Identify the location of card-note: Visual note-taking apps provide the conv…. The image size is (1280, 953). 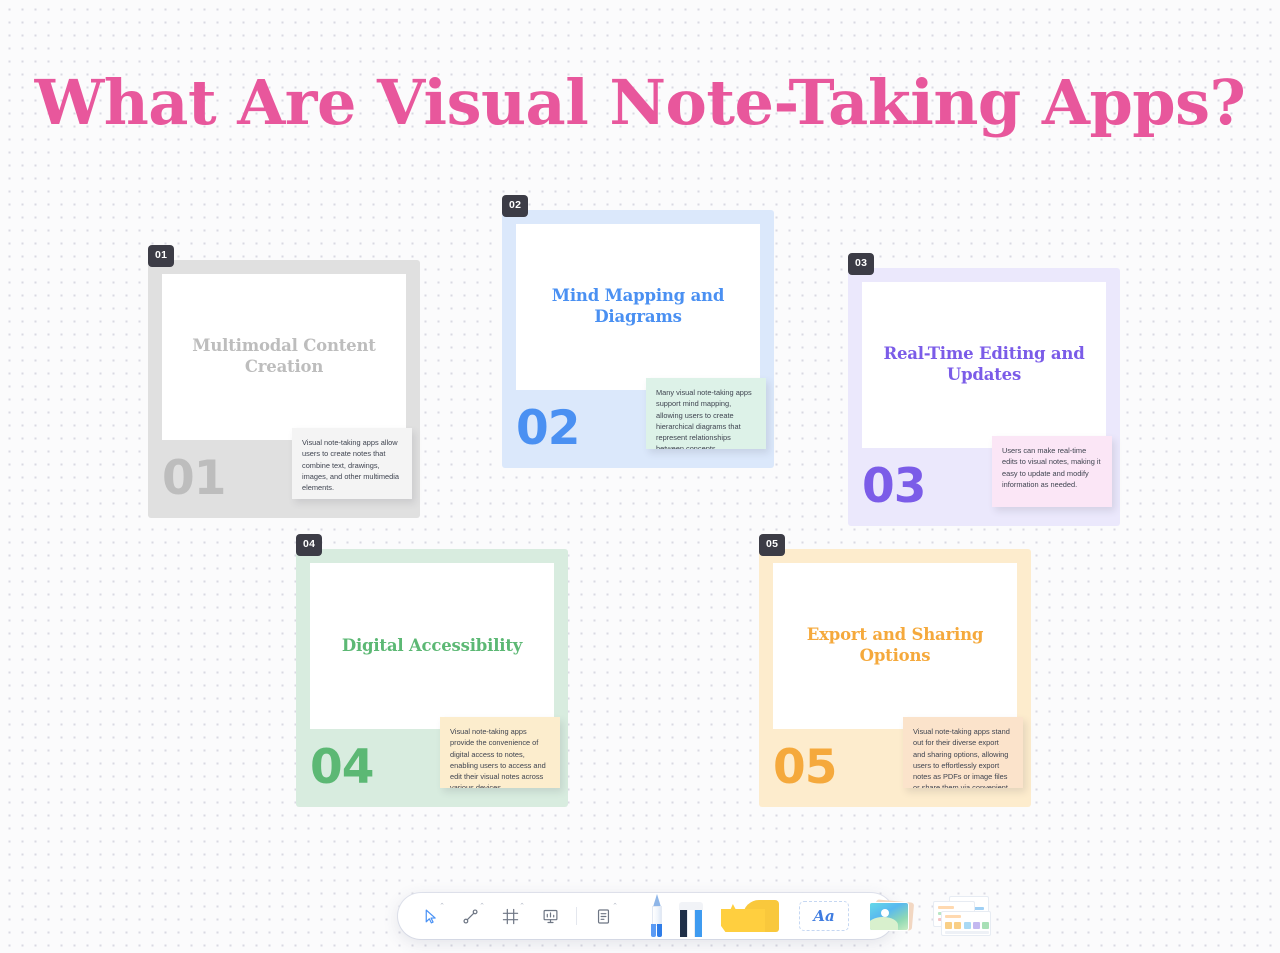
(500, 752).